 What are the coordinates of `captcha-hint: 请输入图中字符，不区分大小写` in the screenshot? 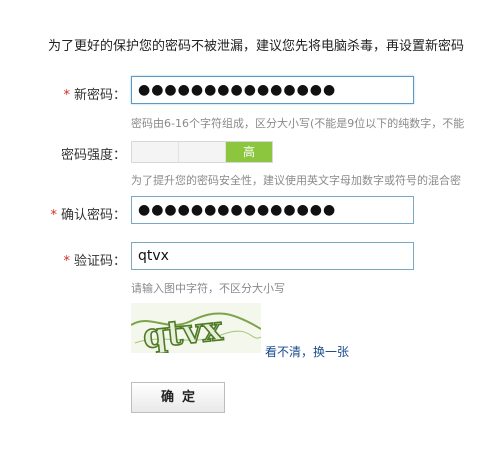 It's located at (208, 288).